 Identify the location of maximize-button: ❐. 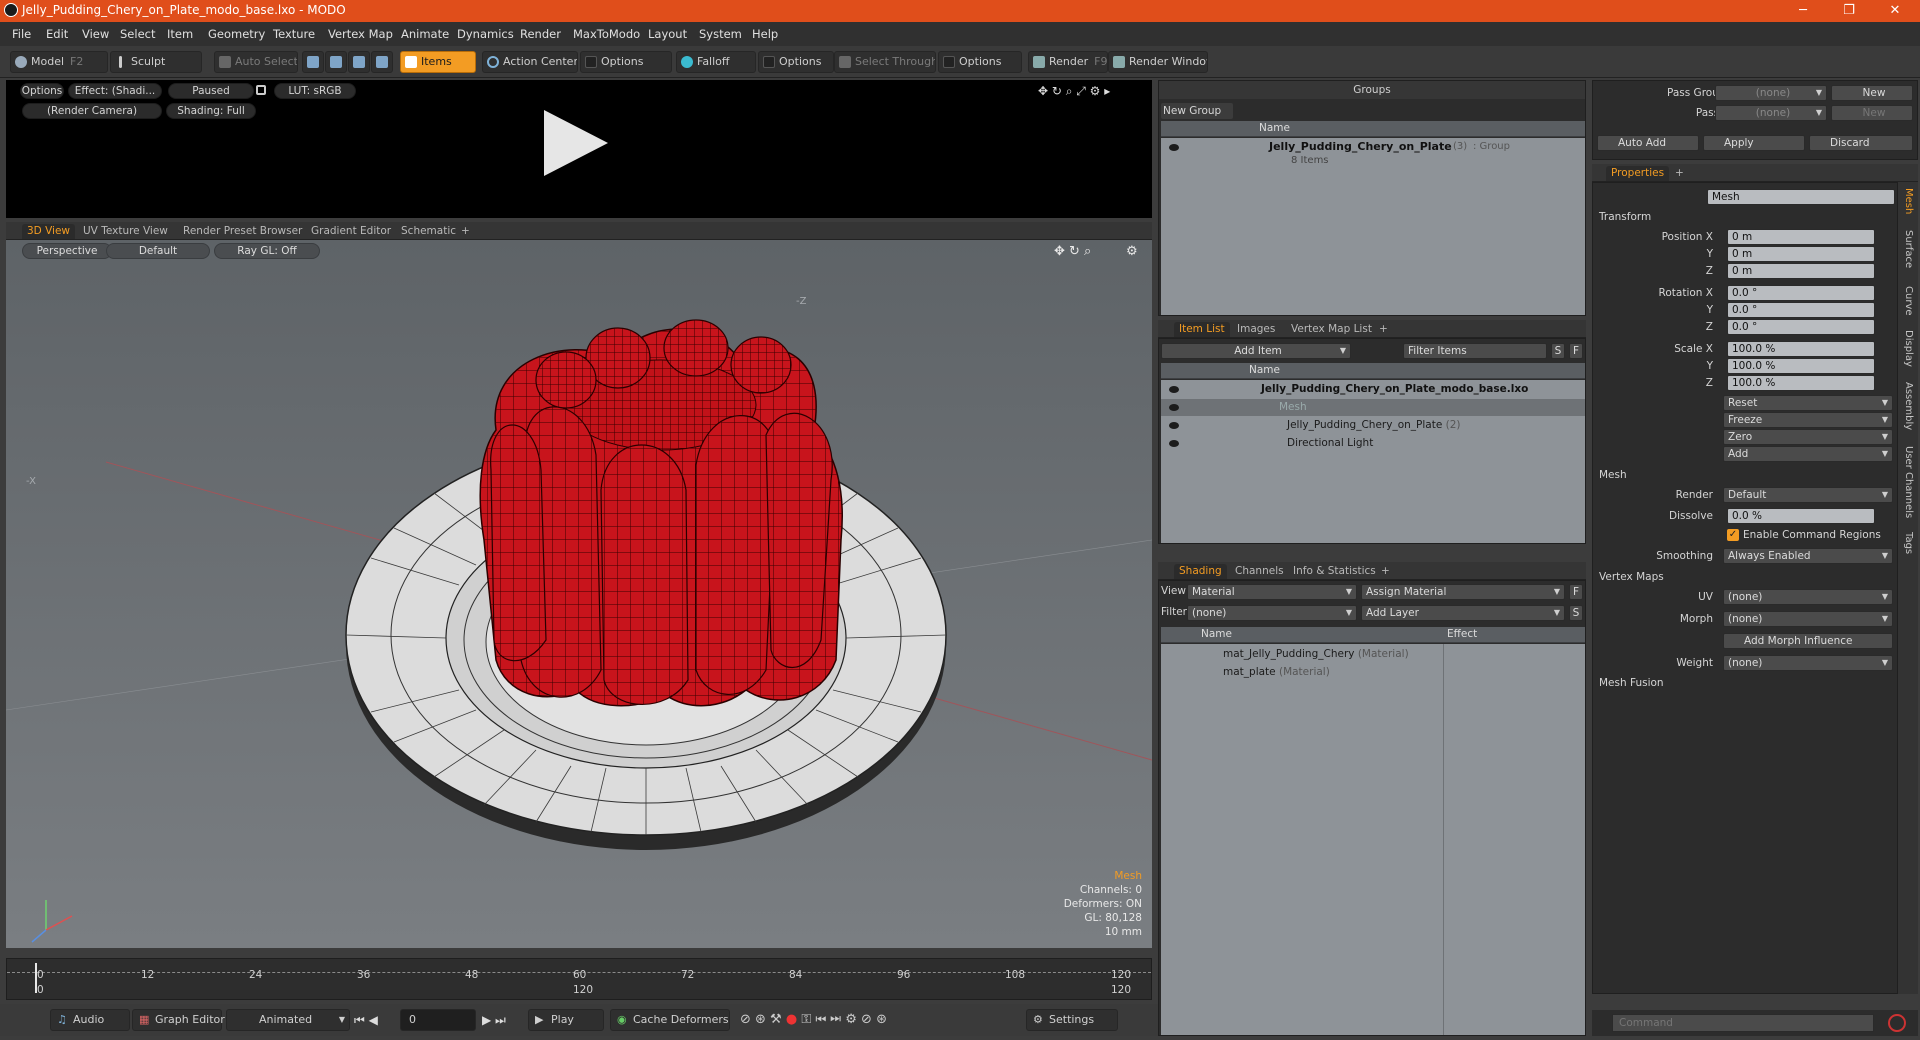
(1849, 11).